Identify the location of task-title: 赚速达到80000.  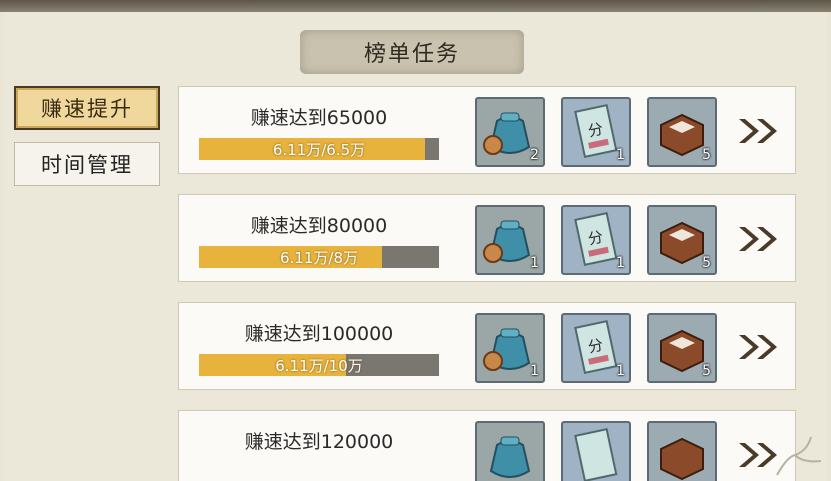
(319, 226).